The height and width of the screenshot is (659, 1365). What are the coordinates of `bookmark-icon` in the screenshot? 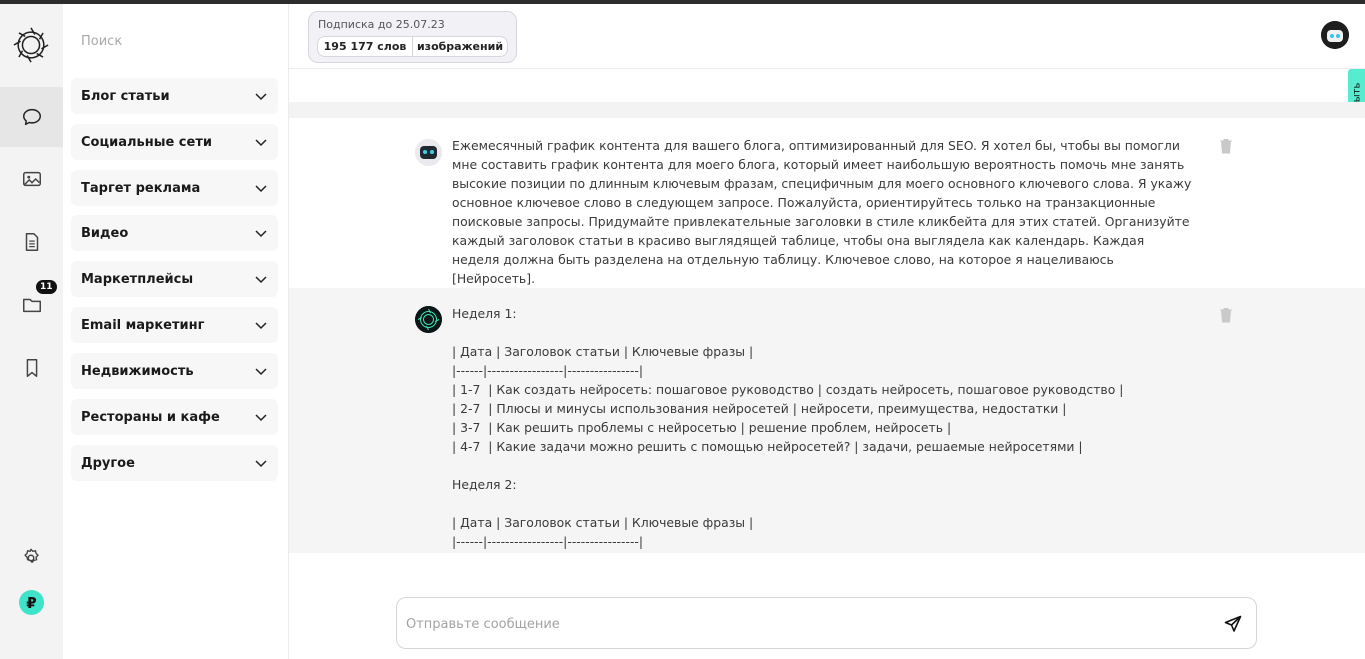 It's located at (31, 368).